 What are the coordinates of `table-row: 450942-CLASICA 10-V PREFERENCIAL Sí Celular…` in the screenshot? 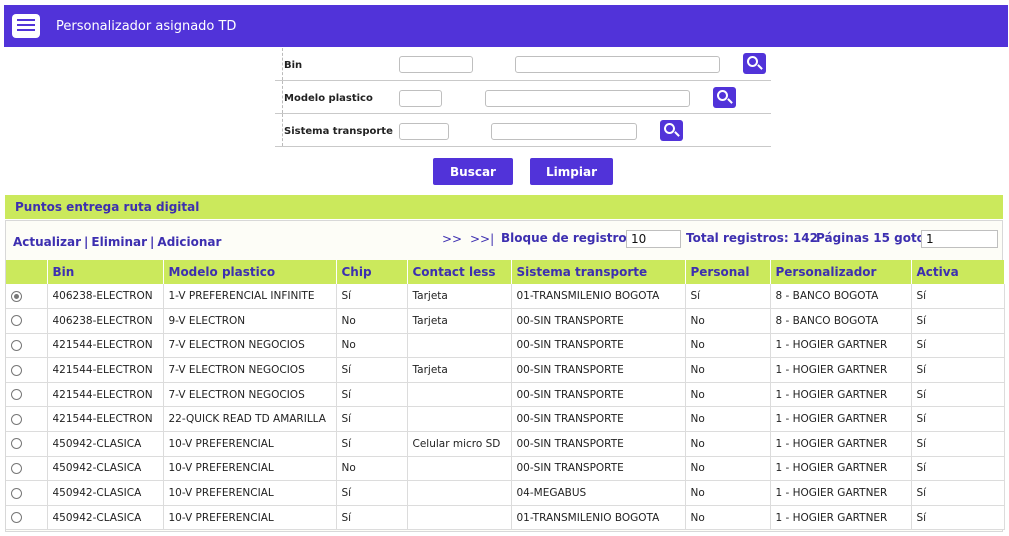 It's located at (505, 444).